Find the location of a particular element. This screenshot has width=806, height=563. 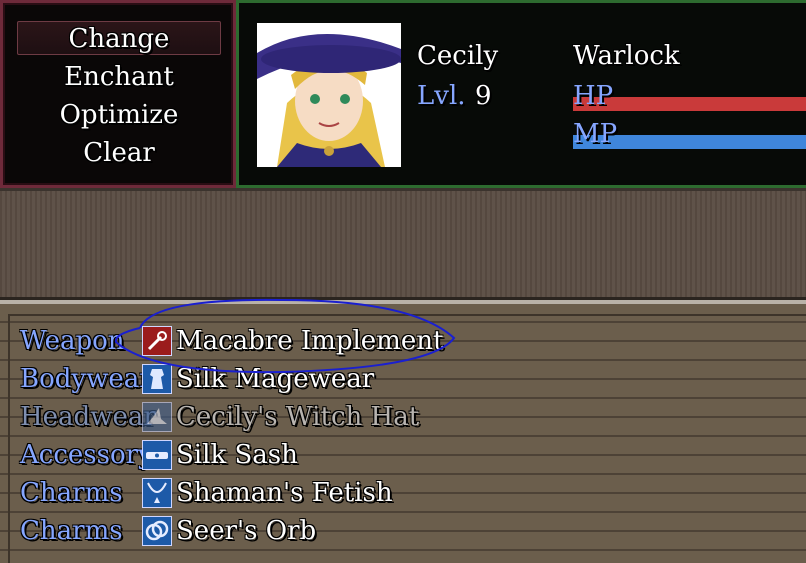

level-value: 9 is located at coordinates (483, 96).